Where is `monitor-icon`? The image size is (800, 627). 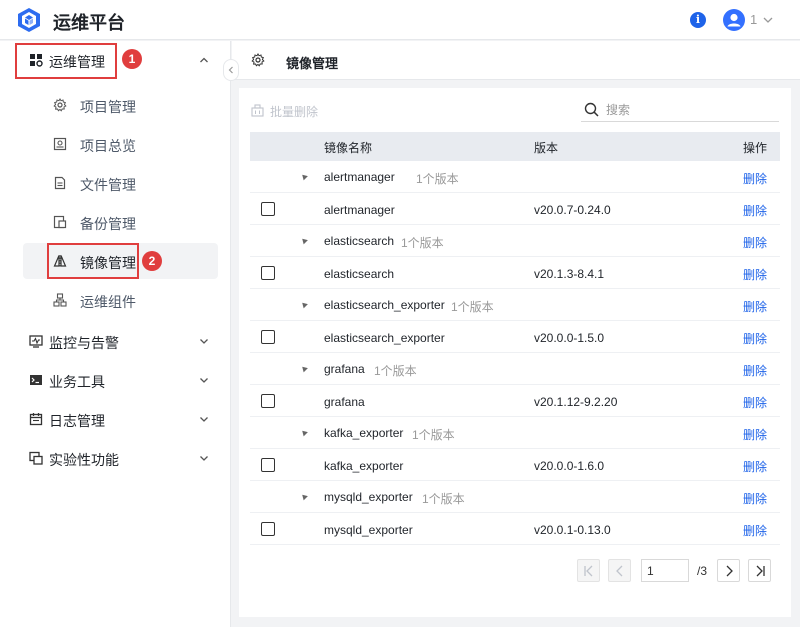
monitor-icon is located at coordinates (36, 341).